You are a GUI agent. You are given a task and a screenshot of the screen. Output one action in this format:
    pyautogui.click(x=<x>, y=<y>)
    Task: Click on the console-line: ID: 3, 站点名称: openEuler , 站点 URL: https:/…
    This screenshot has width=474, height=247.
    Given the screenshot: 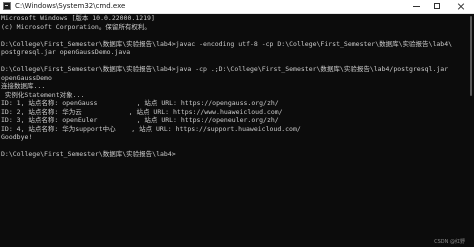 What is the action you would take?
    pyautogui.click(x=140, y=120)
    